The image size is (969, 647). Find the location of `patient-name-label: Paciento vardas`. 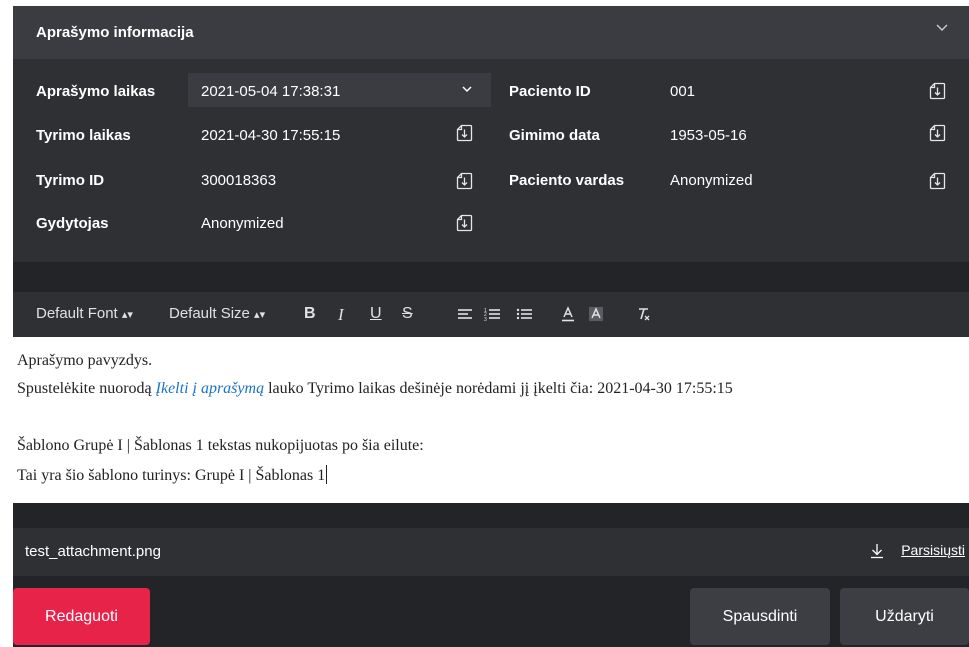

patient-name-label: Paciento vardas is located at coordinates (567, 180).